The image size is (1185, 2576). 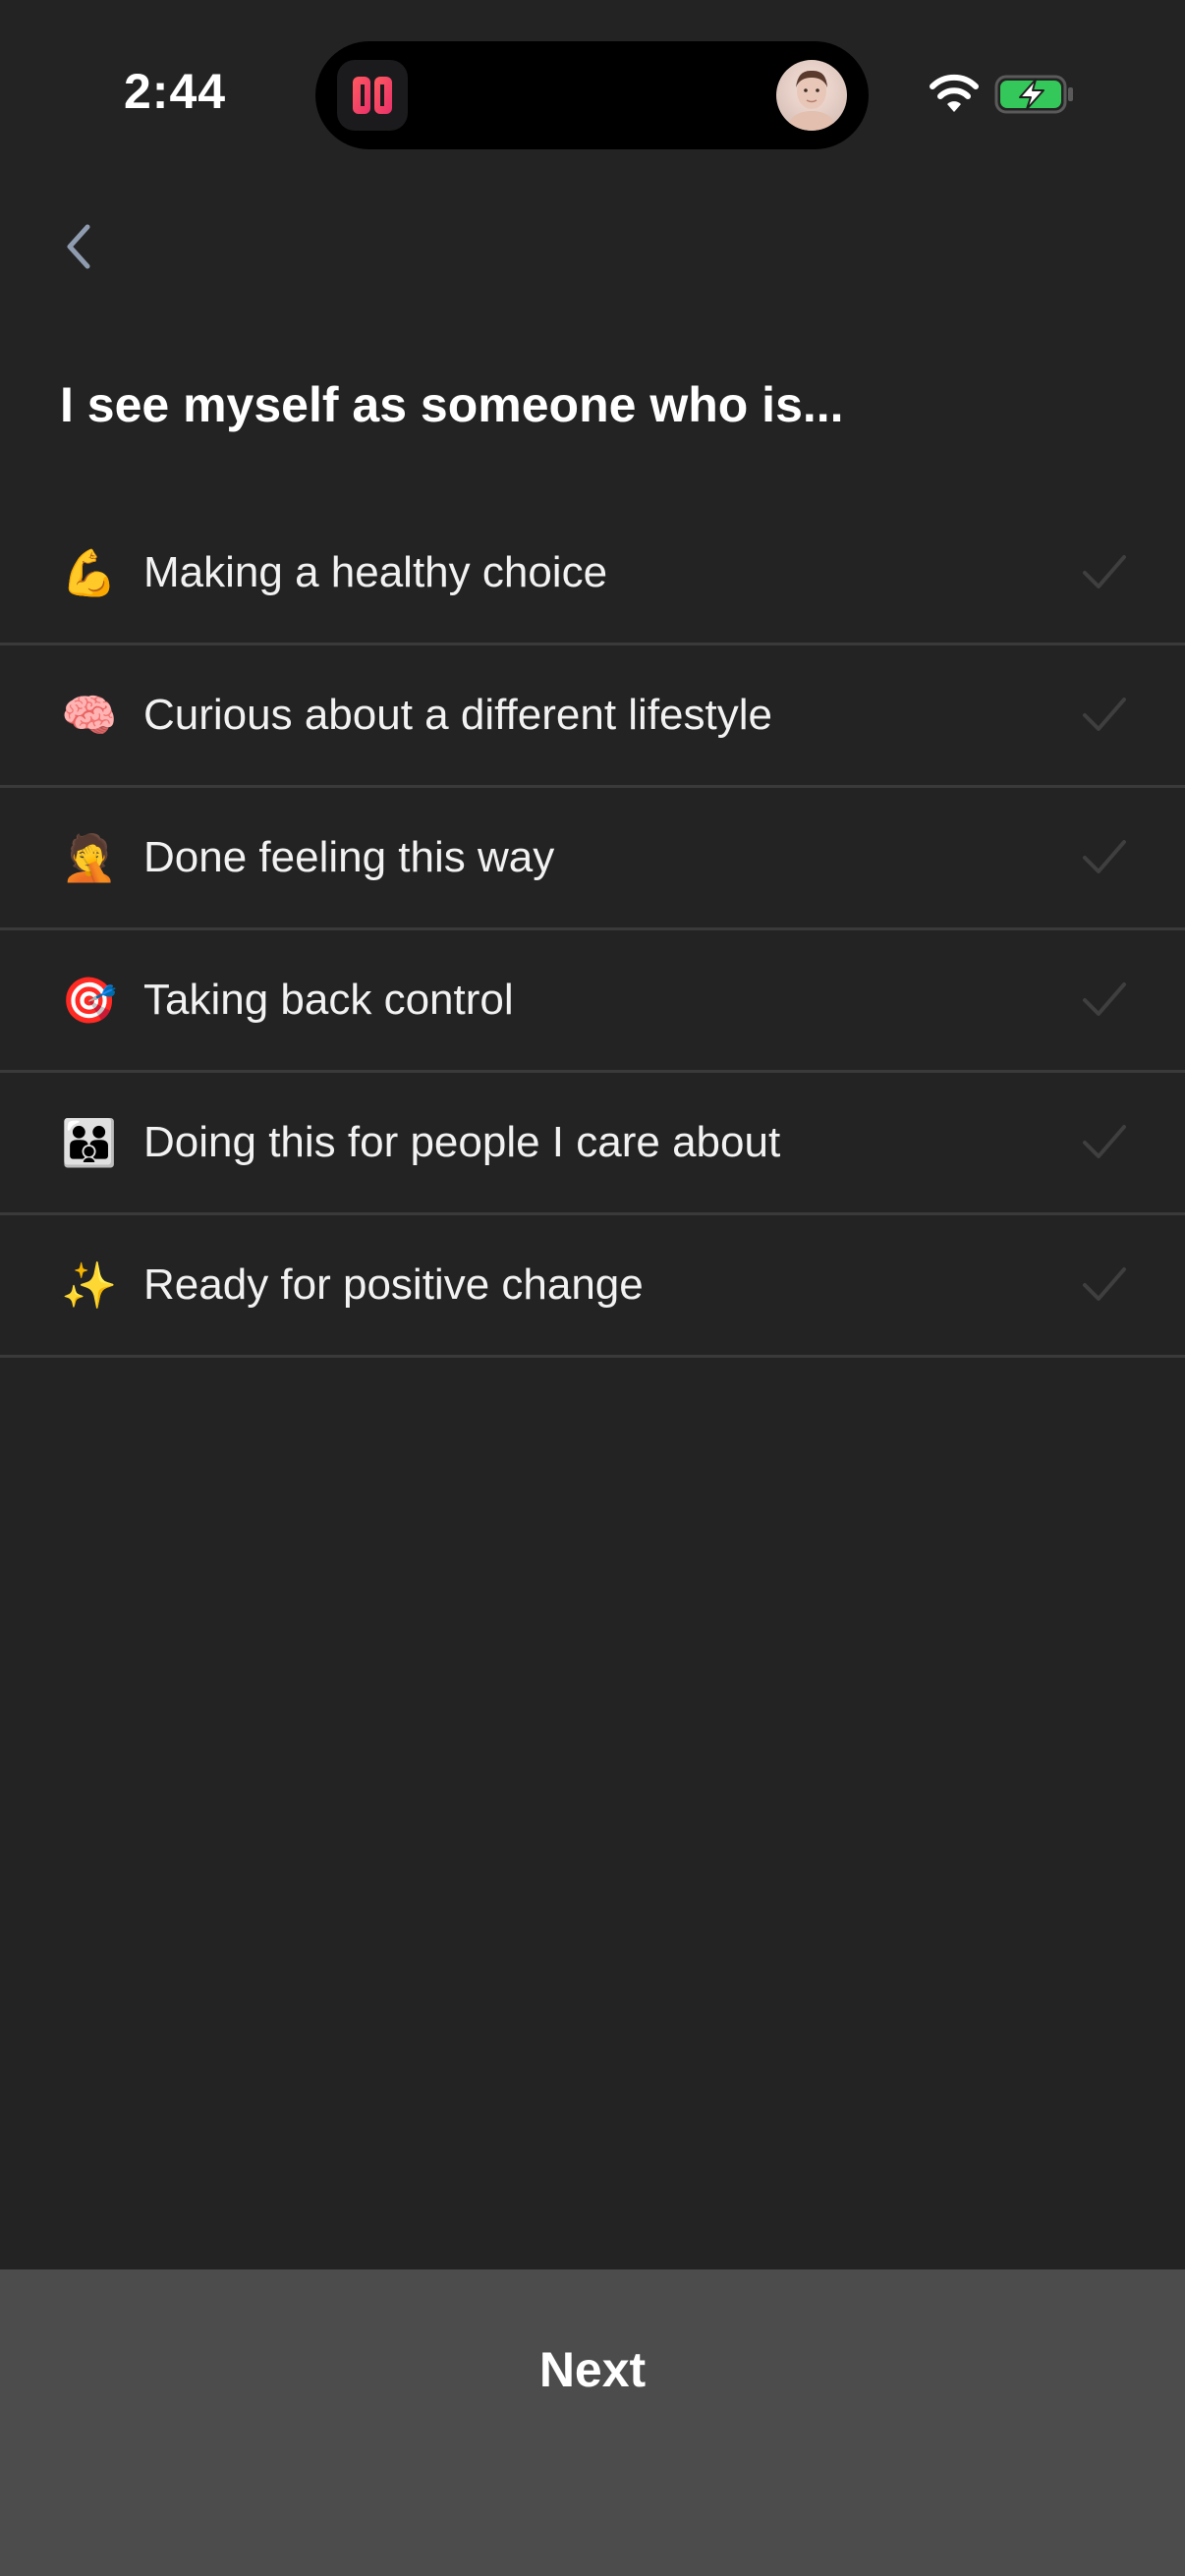 I want to click on wifi-icon, so click(x=955, y=93).